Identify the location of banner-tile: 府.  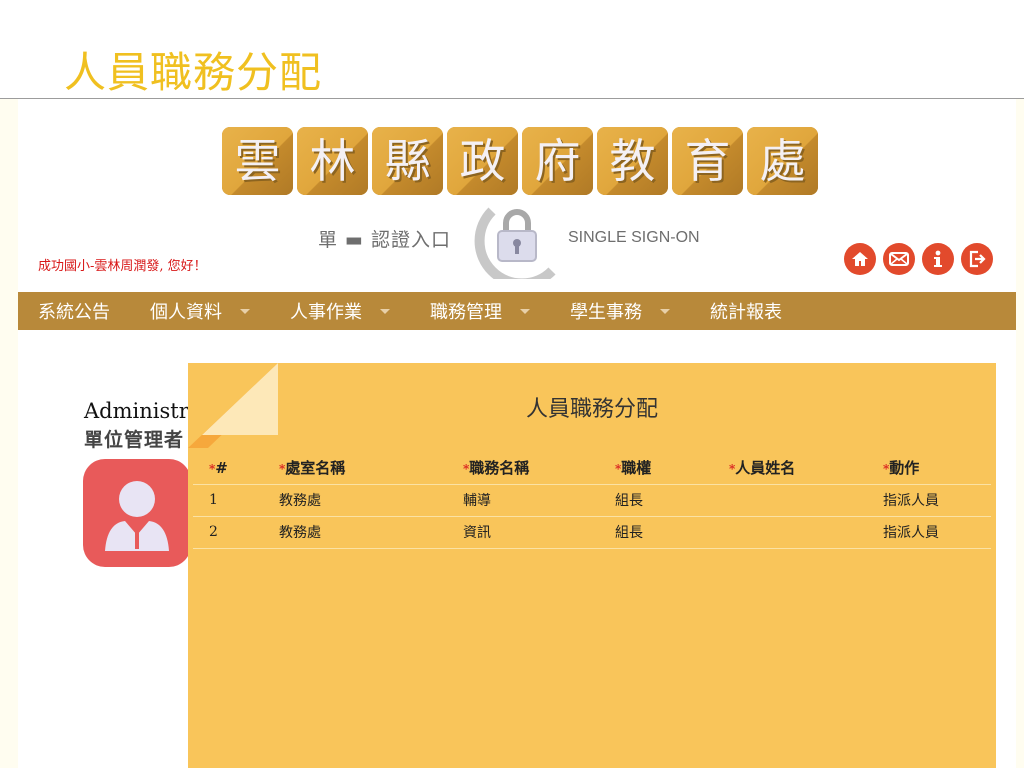
(557, 161).